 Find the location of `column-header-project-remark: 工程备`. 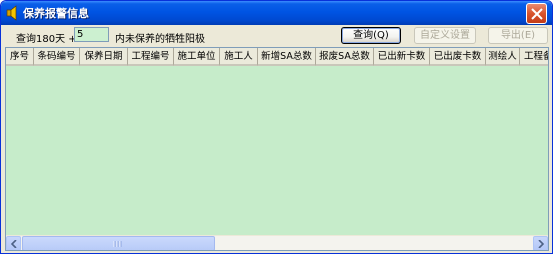

column-header-project-remark: 工程备 is located at coordinates (534, 57).